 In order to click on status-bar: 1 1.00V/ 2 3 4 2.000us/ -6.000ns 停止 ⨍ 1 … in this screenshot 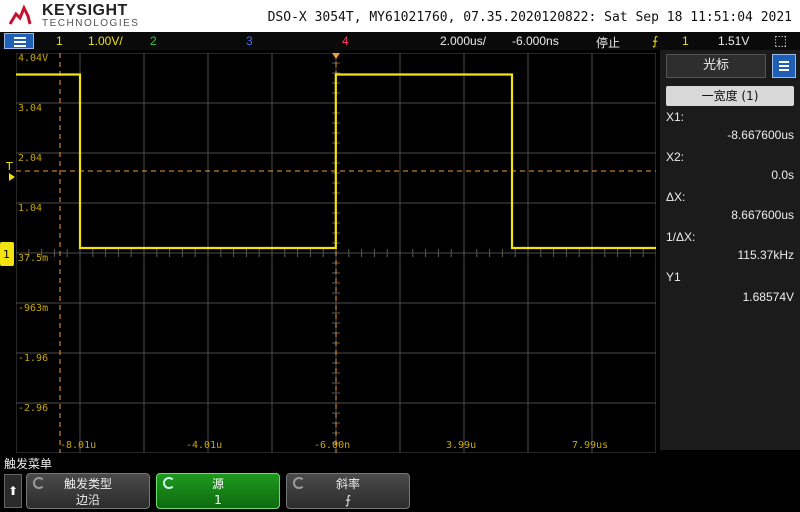, I will do `click(400, 41)`.